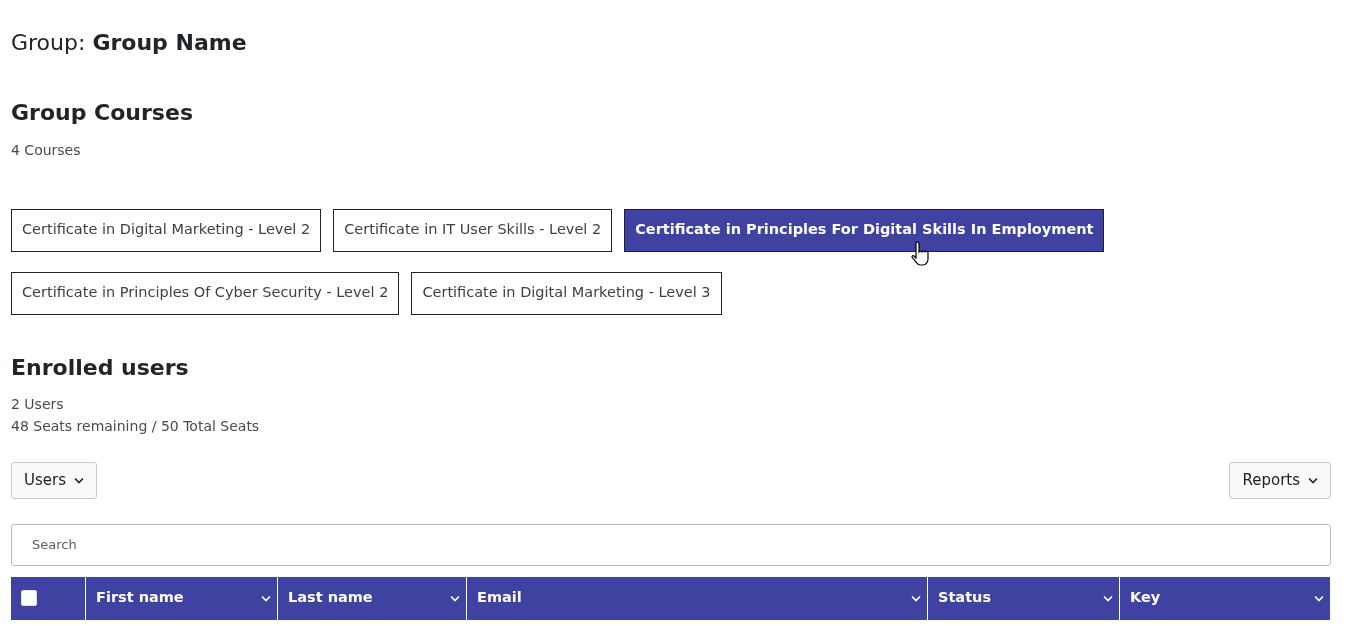  I want to click on column-header: Key, so click(1225, 598).